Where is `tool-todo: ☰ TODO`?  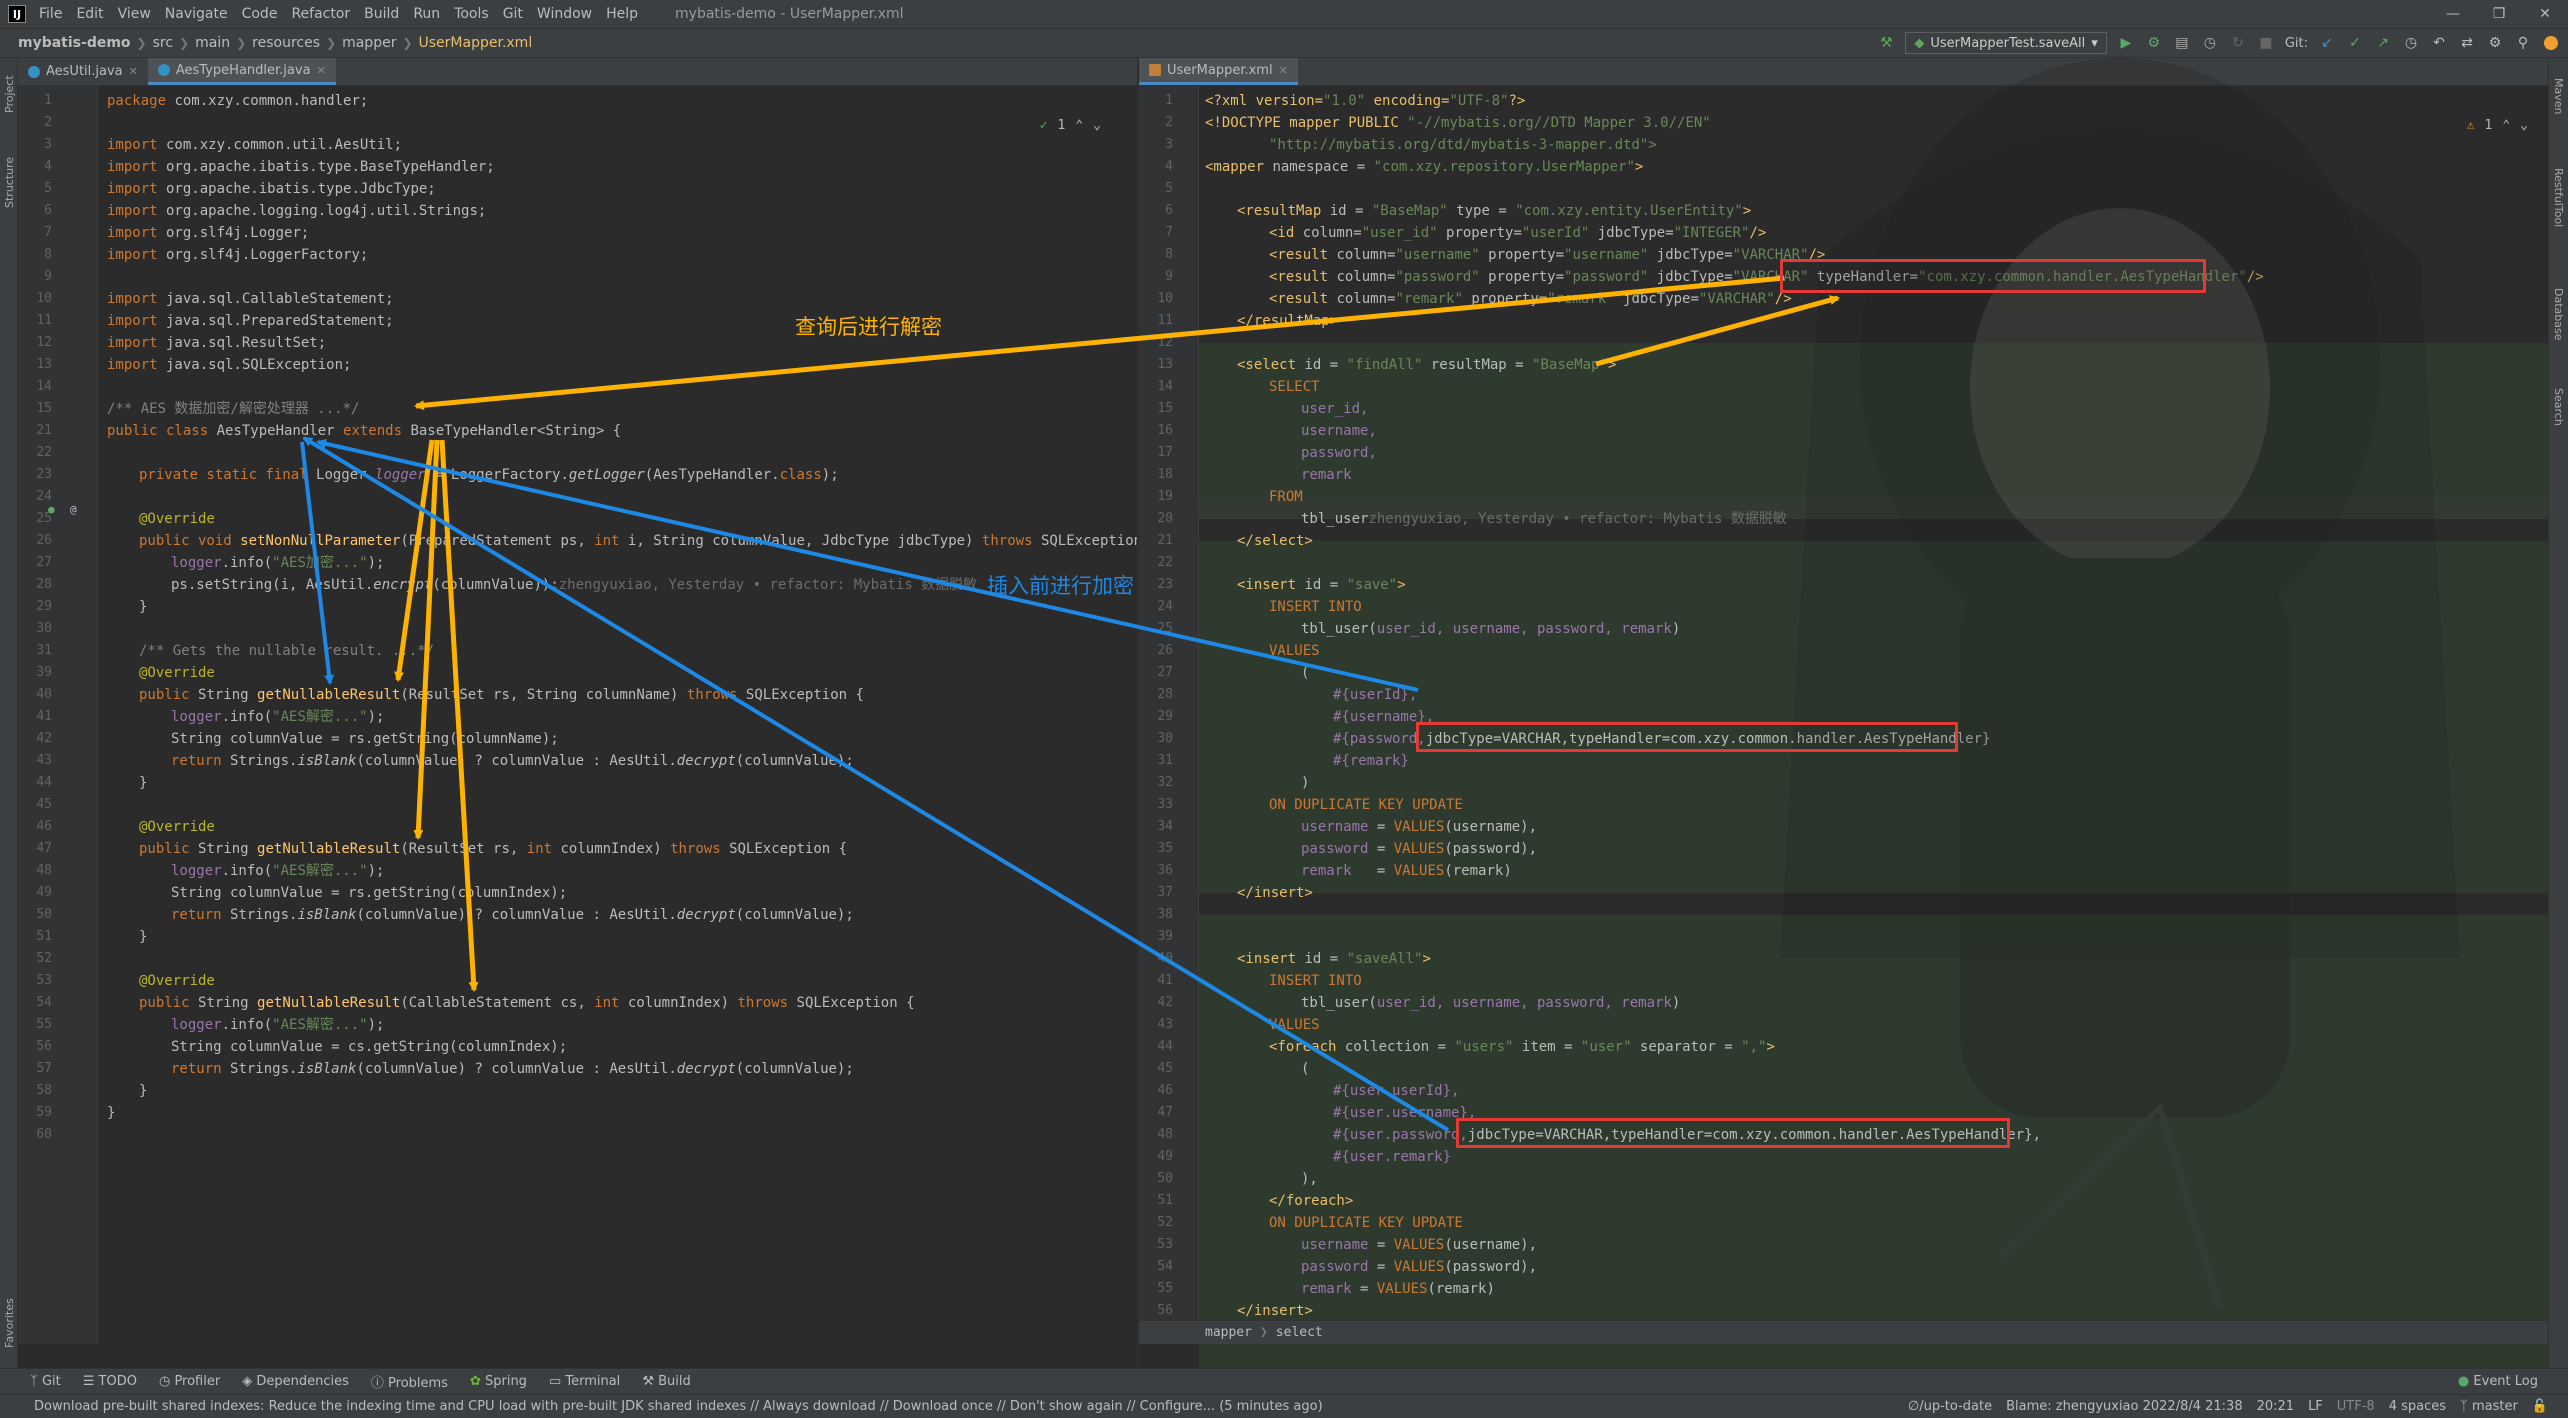 tool-todo: ☰ TODO is located at coordinates (110, 1381).